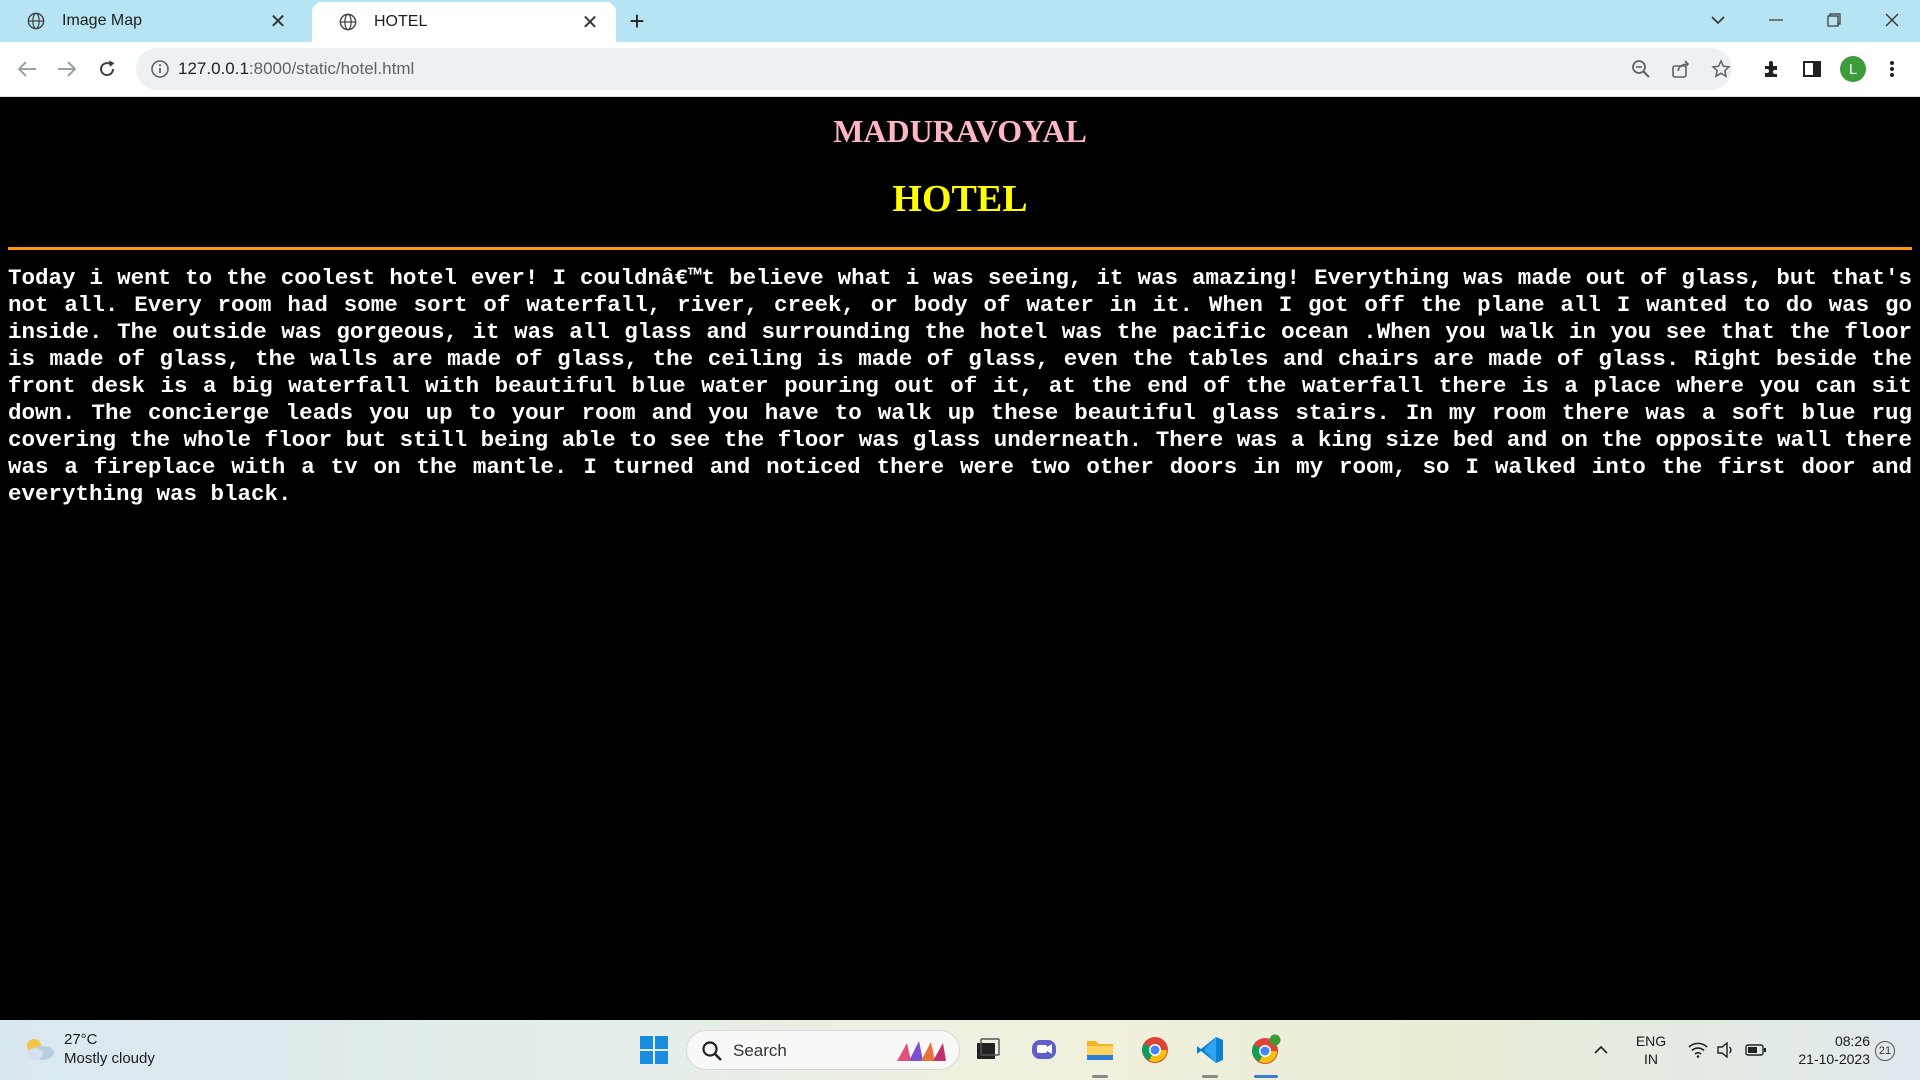 Image resolution: width=1920 pixels, height=1080 pixels. I want to click on zoom-icon, so click(1641, 69).